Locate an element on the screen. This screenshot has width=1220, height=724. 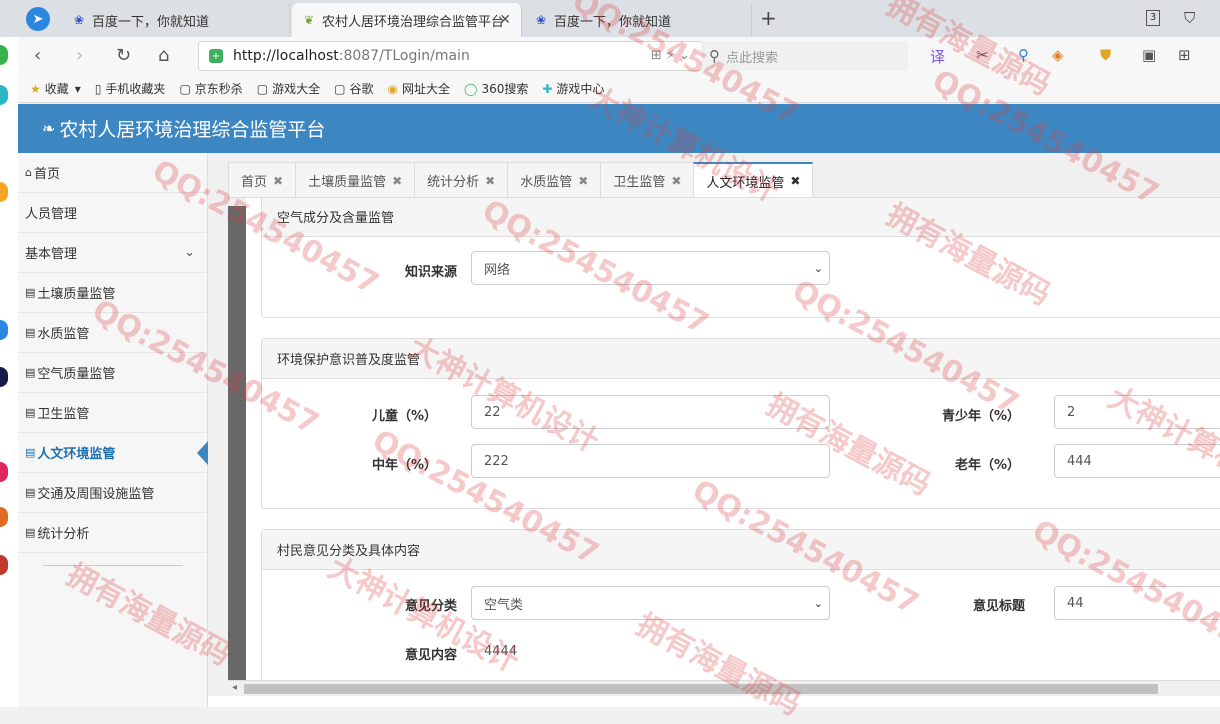
sidebar-item-hygiene: ▤ 卫生监管 is located at coordinates (112, 413).